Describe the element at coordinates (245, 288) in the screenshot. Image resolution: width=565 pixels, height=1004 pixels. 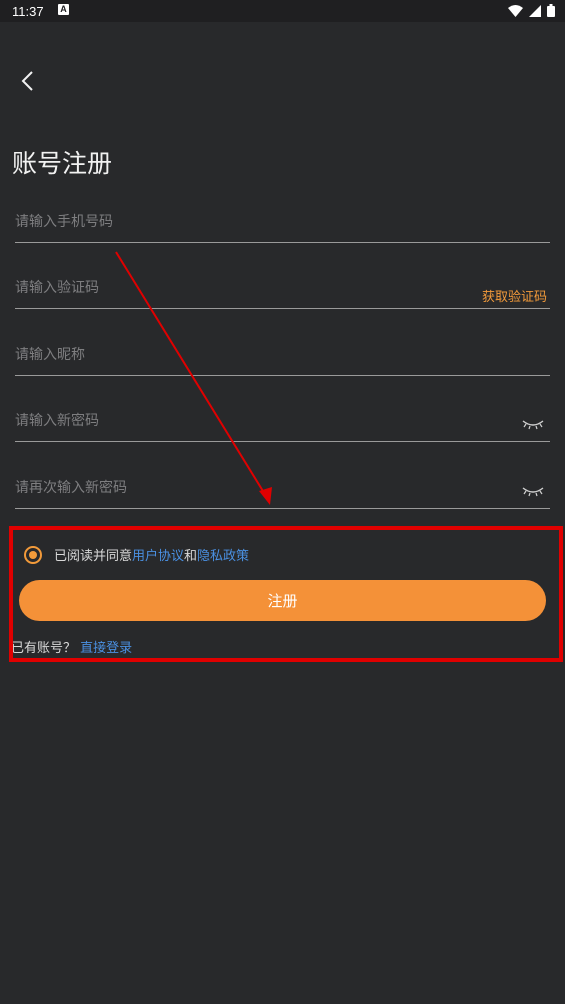
I see `verification-code-input` at that location.